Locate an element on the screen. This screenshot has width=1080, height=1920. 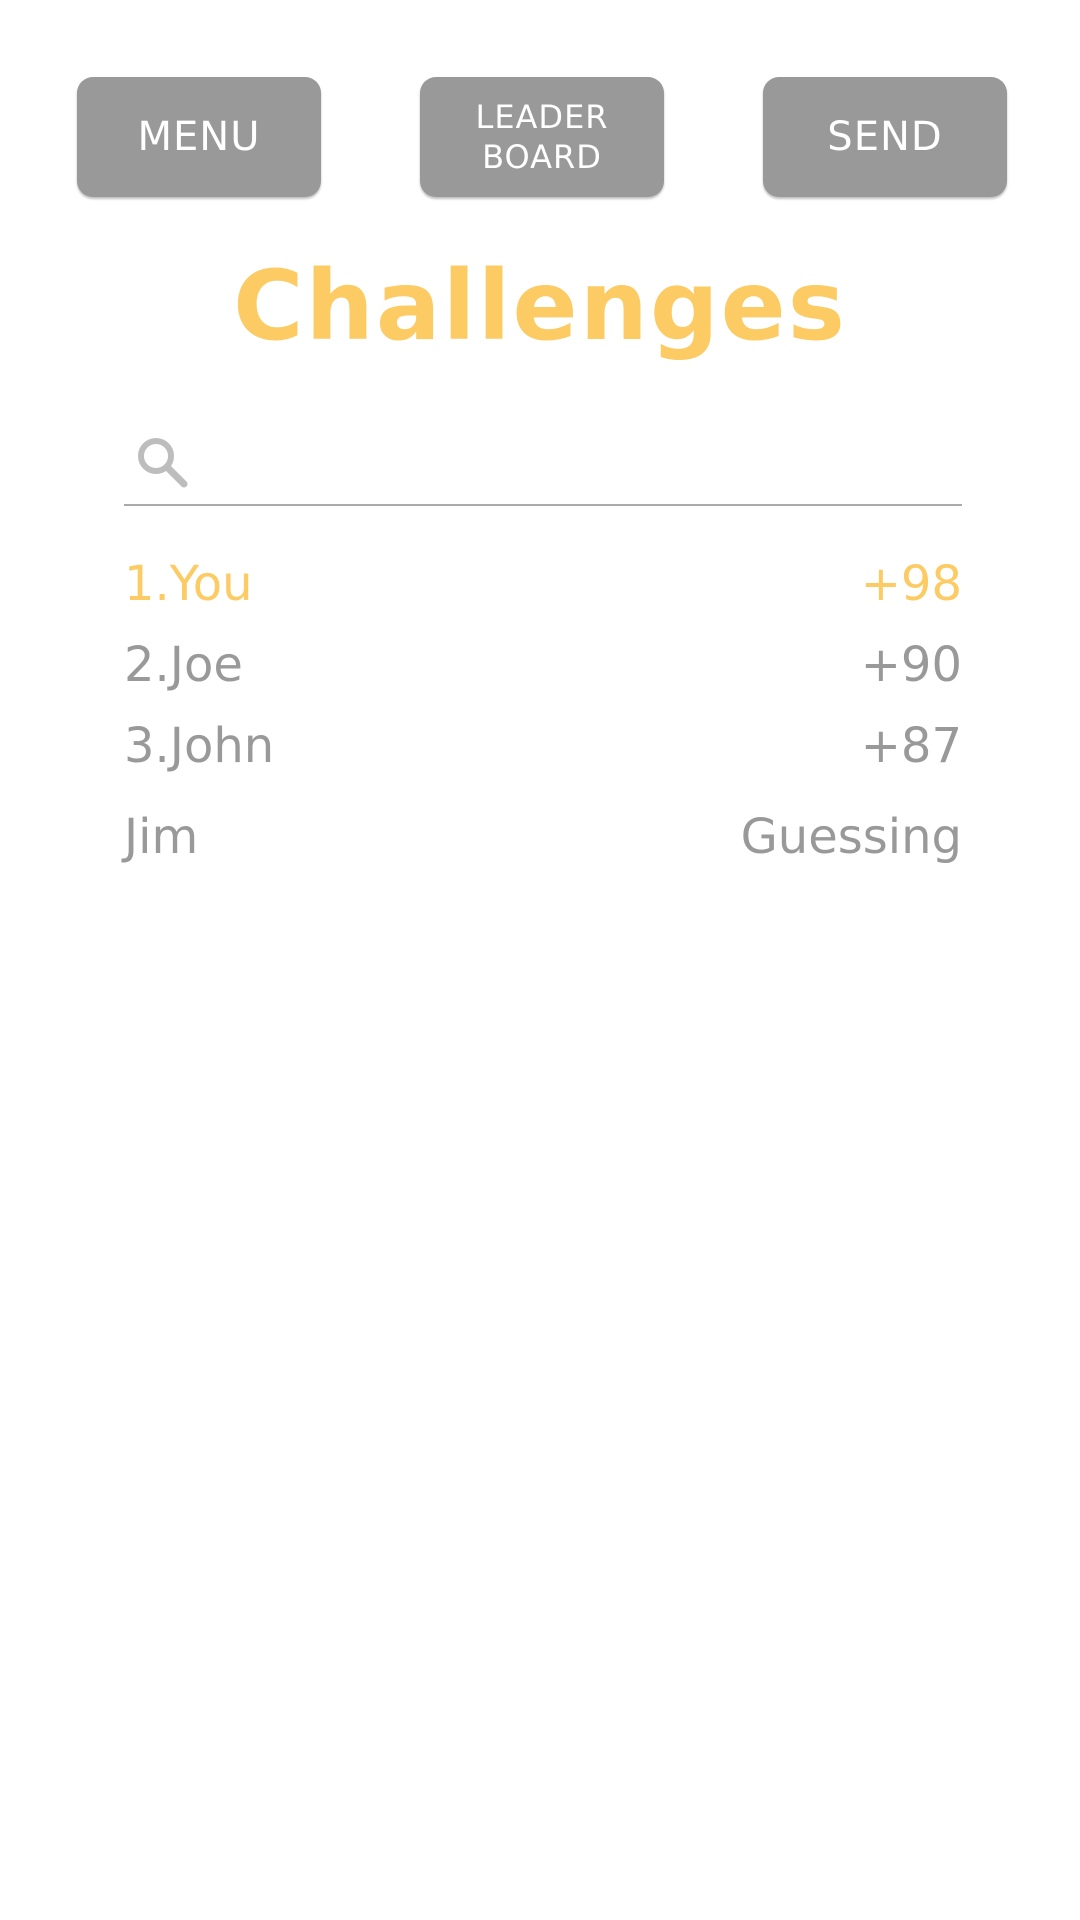
list-item: 3.John +87 is located at coordinates (543, 750).